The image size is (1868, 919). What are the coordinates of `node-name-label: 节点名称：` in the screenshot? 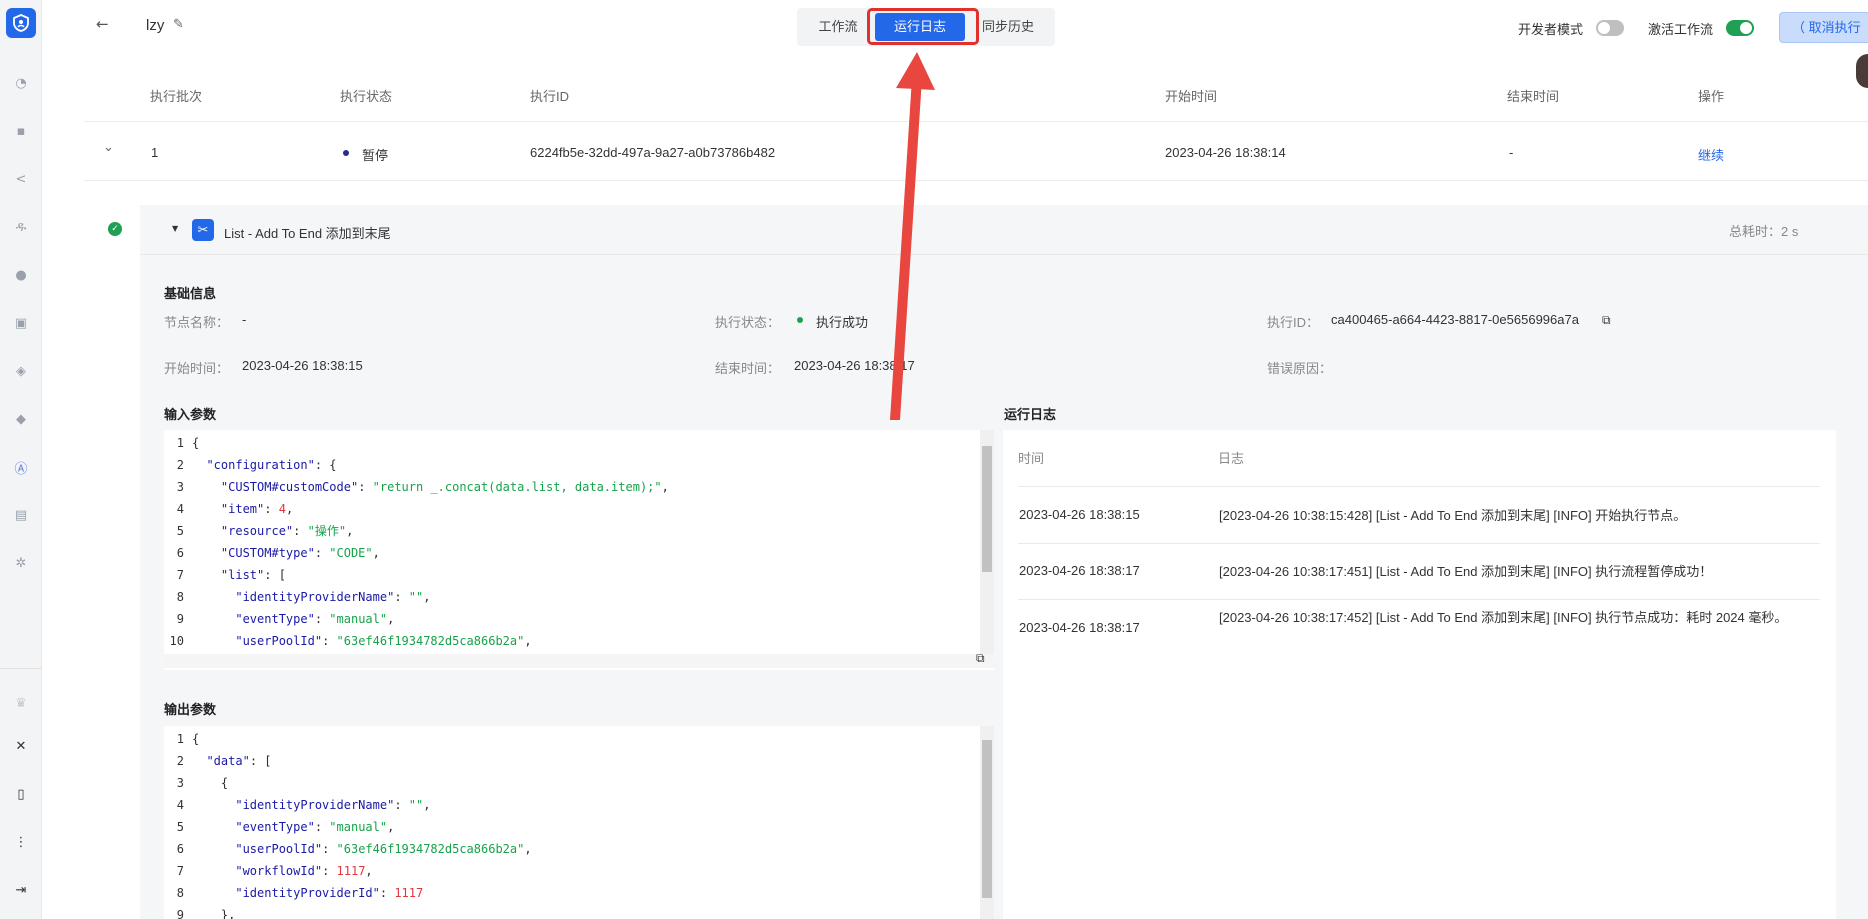 It's located at (197, 322).